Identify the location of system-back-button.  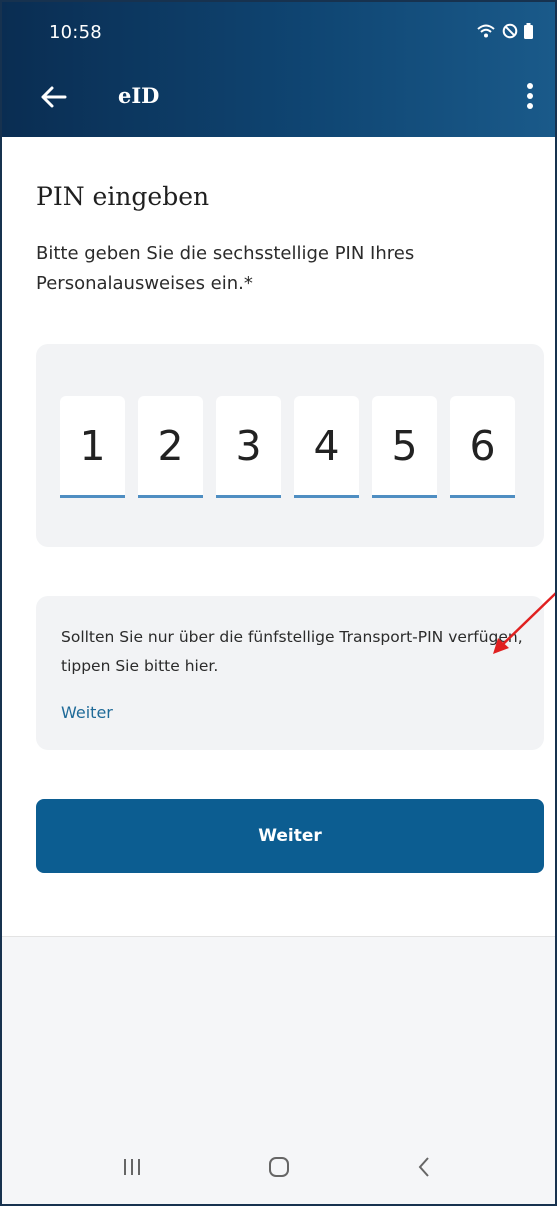
(424, 1167).